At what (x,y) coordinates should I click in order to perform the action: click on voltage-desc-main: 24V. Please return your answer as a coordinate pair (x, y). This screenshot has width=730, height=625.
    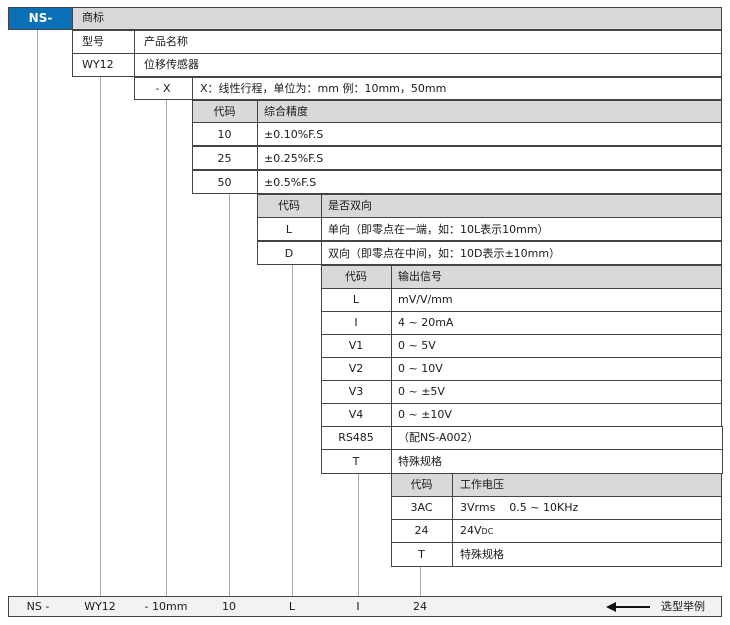
    Looking at the image, I should click on (471, 530).